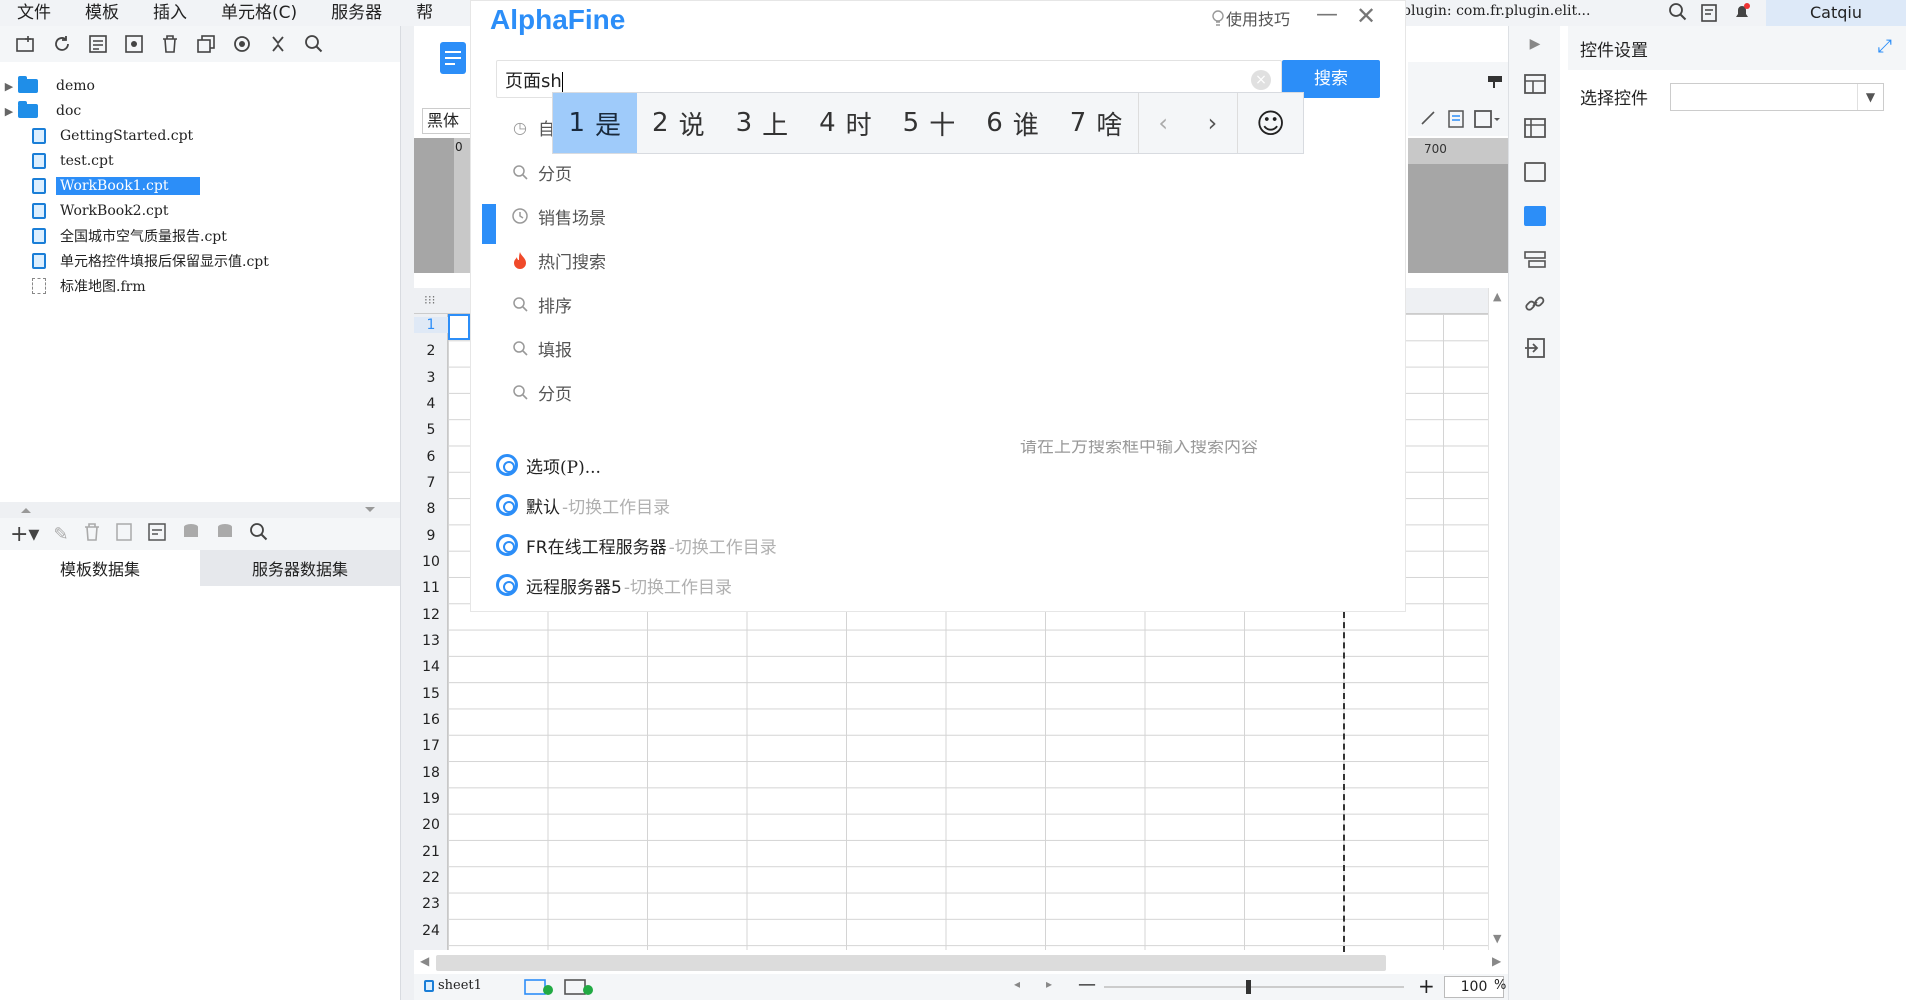  What do you see at coordinates (1535, 304) in the screenshot?
I see `hyperlink-icon` at bounding box center [1535, 304].